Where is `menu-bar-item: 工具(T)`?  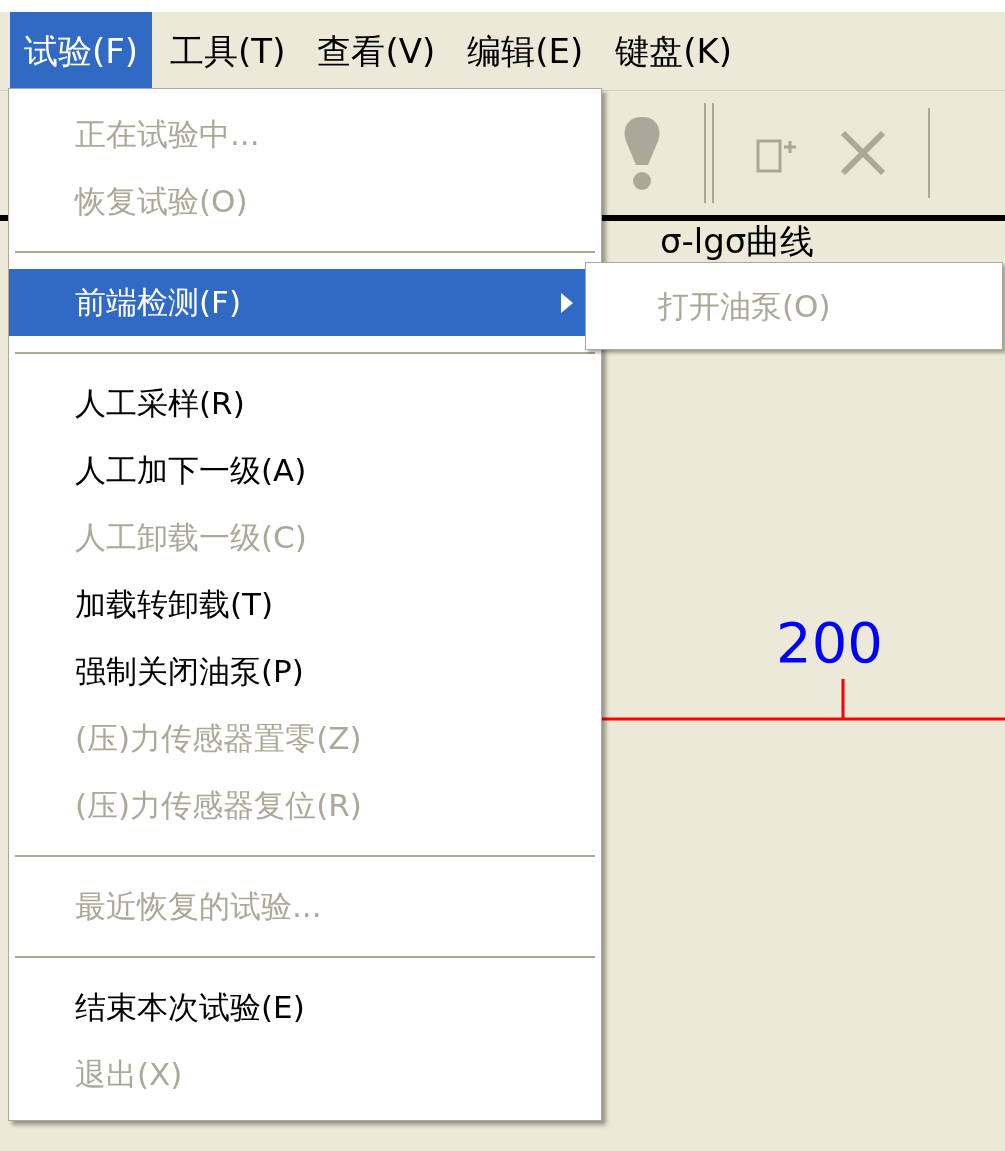 menu-bar-item: 工具(T) is located at coordinates (228, 51).